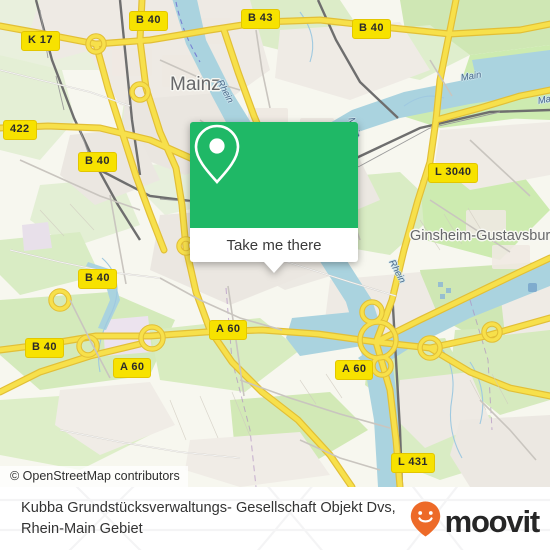 This screenshot has height=550, width=550. What do you see at coordinates (20, 130) in the screenshot?
I see `road-shield-422: 422` at bounding box center [20, 130].